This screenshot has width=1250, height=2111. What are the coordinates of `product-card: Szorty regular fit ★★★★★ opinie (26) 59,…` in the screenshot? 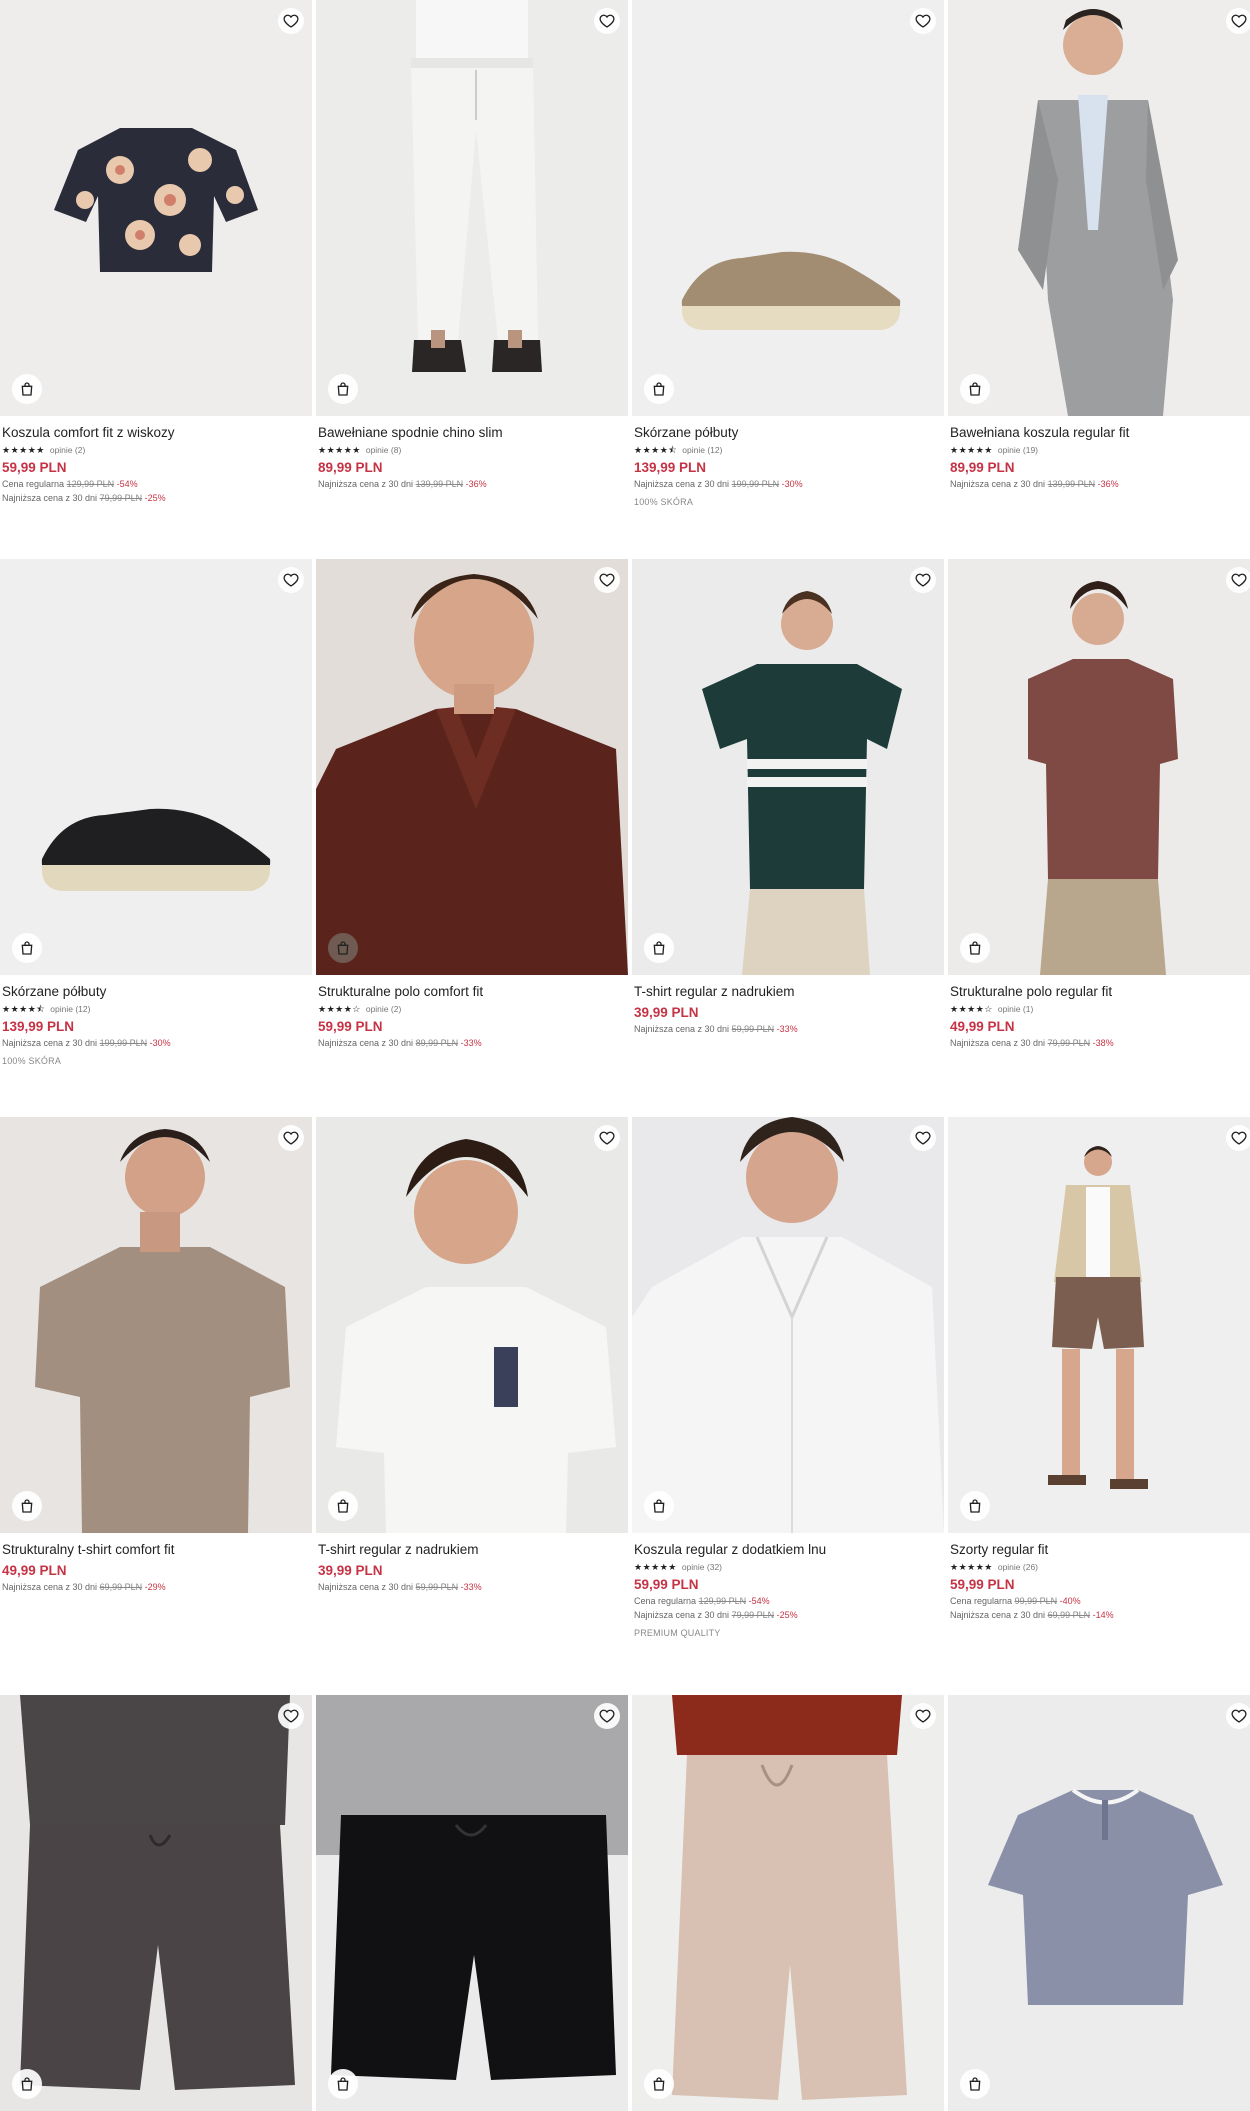 It's located at (1099, 1369).